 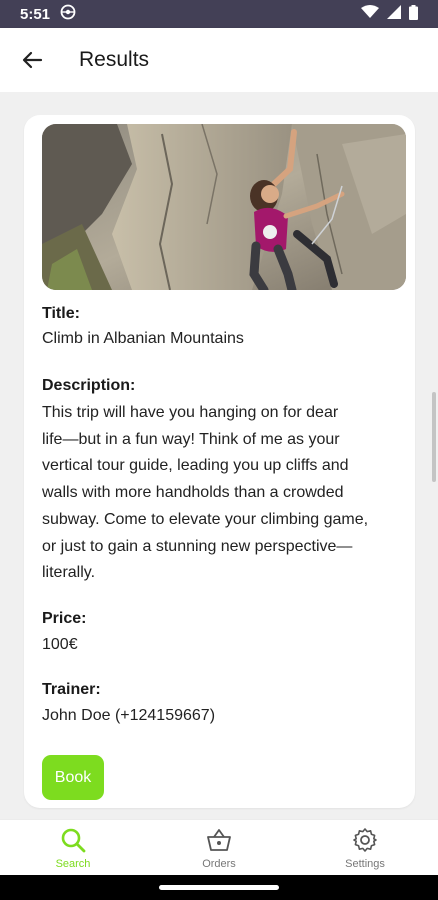 I want to click on gear-icon, so click(x=365, y=840).